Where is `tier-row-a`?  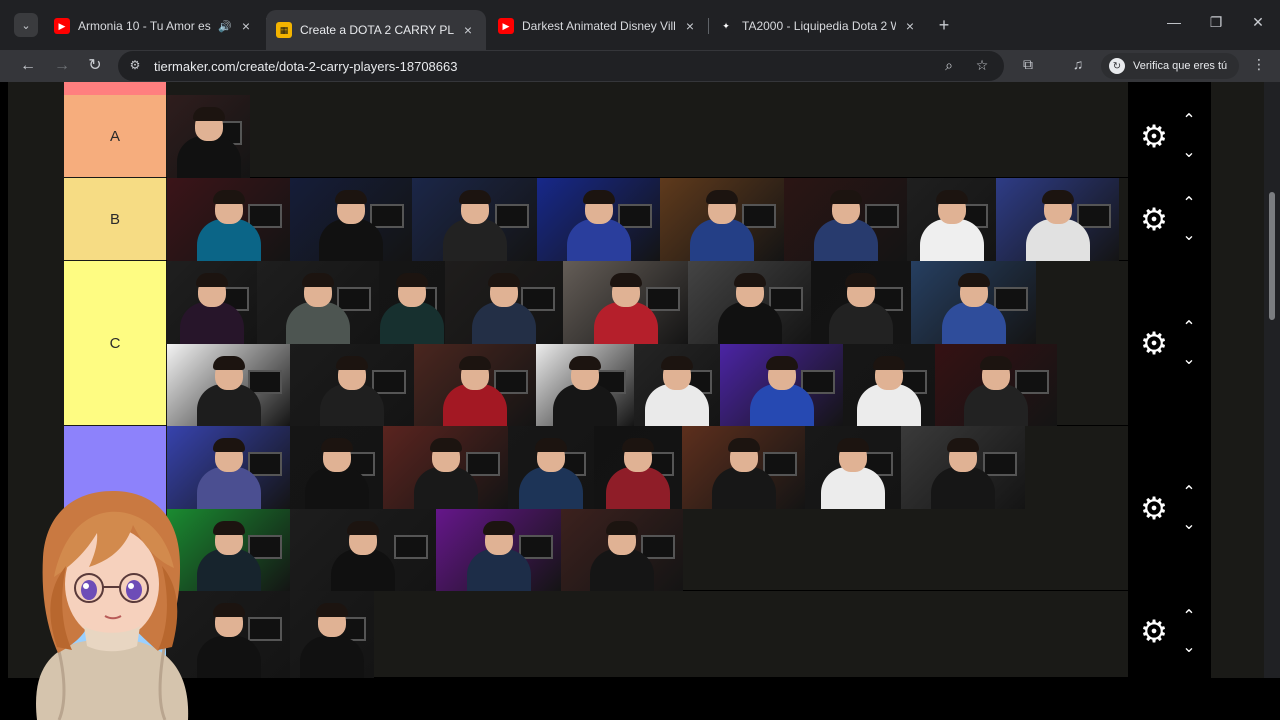
tier-row-a is located at coordinates (647, 136).